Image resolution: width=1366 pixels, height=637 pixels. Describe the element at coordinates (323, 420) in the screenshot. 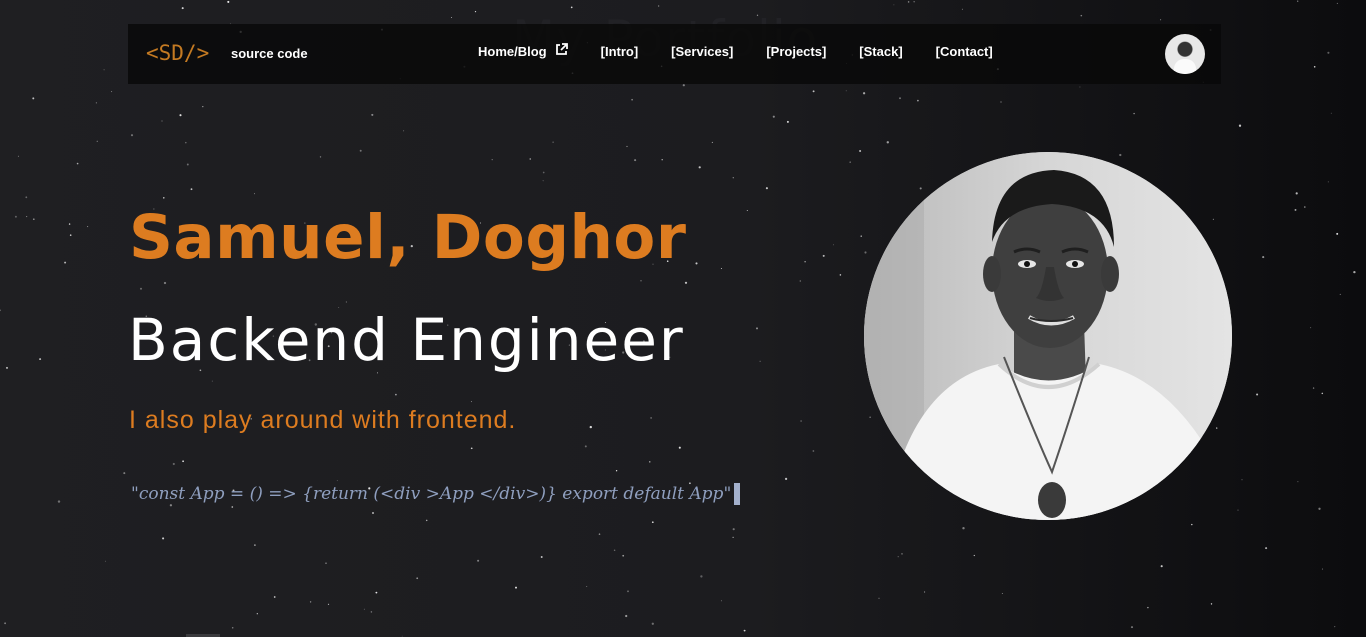

I see `hero-tagline: I also play around with frontend.` at that location.